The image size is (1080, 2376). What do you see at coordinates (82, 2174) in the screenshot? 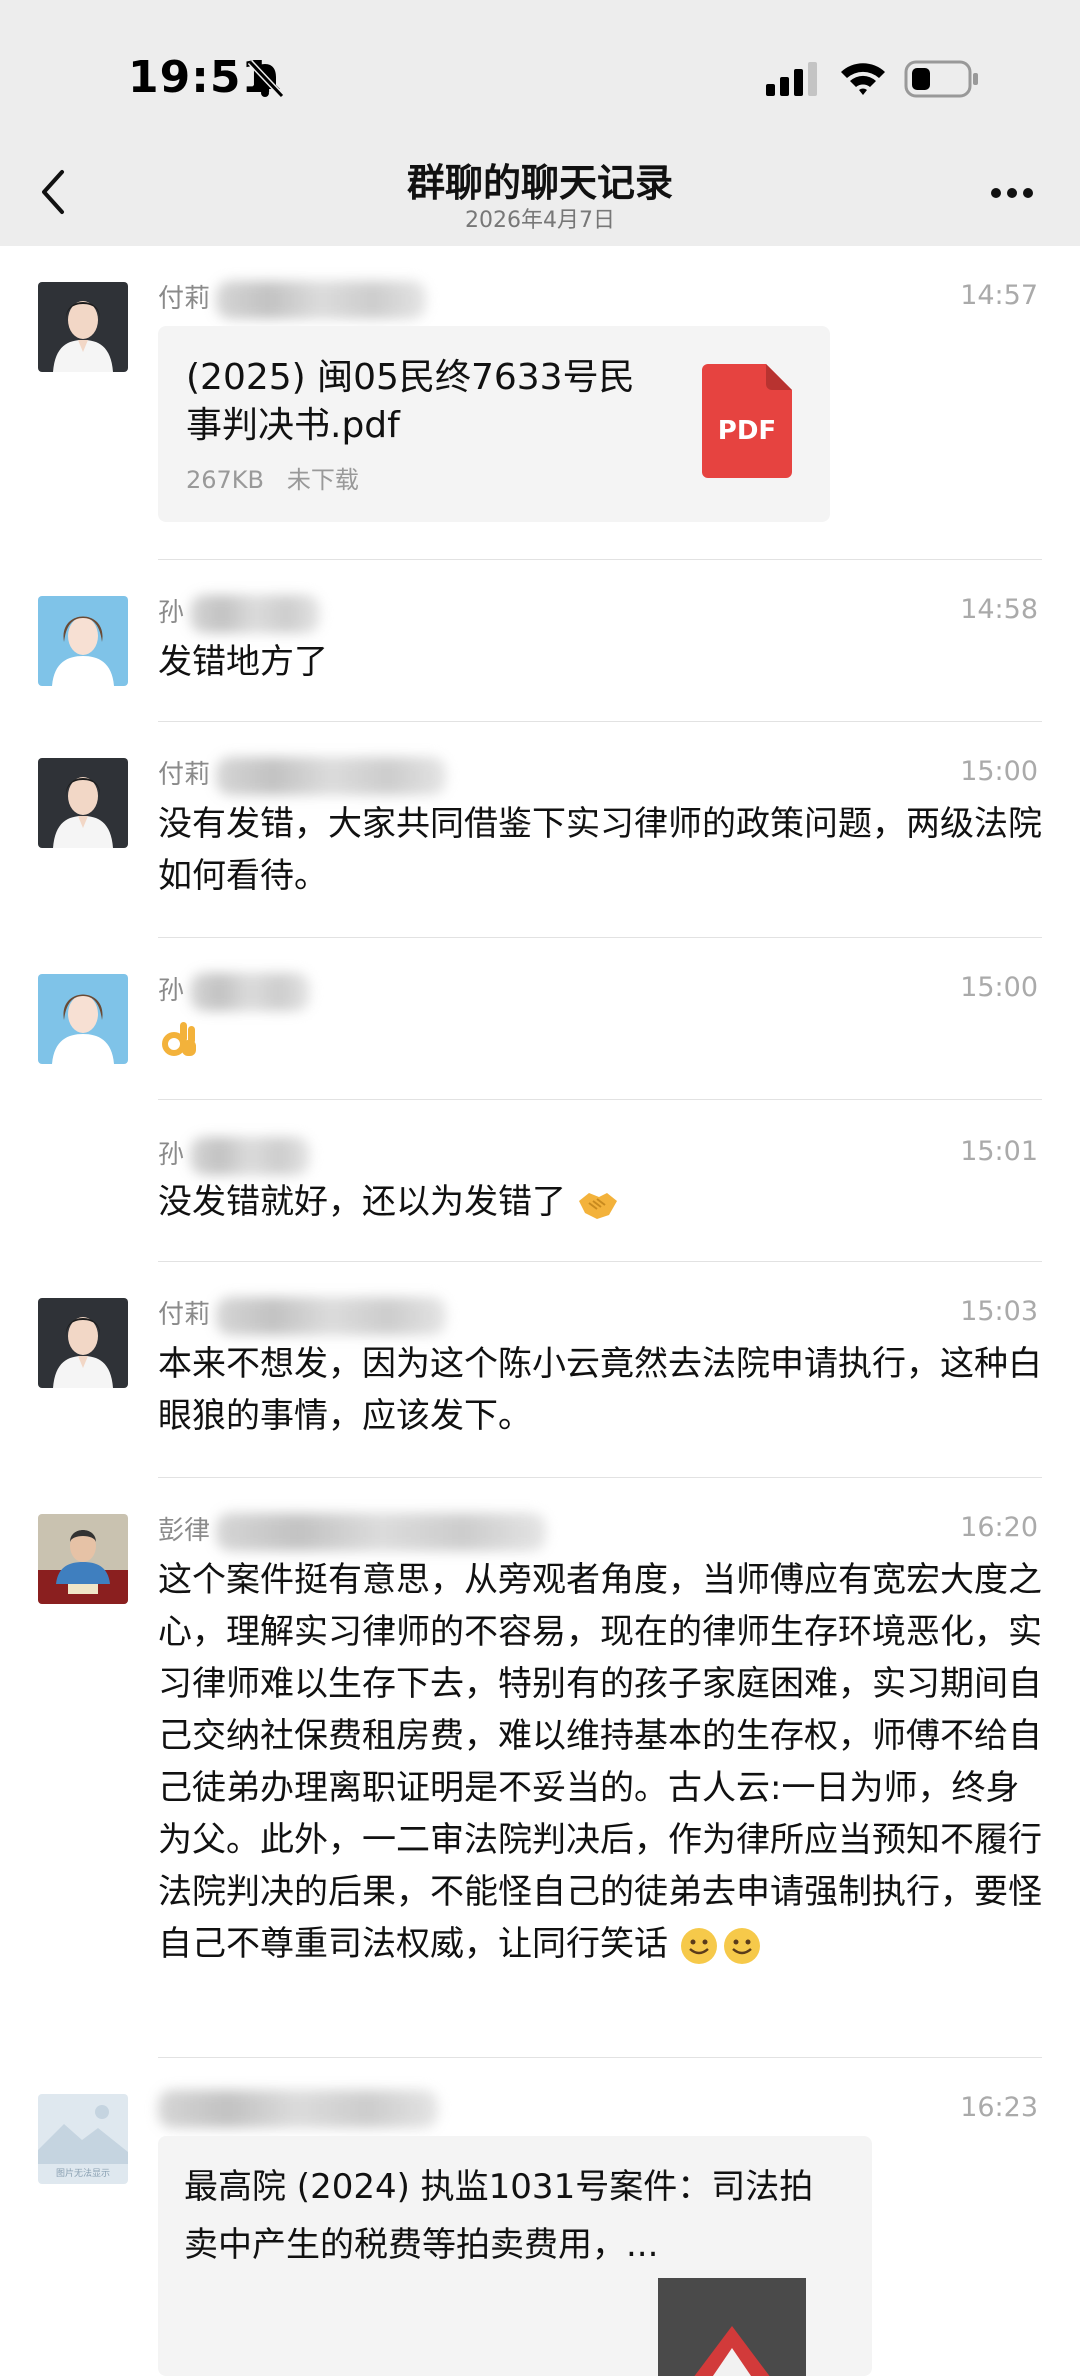
I see `avatar-caption: 图片无法显示` at bounding box center [82, 2174].